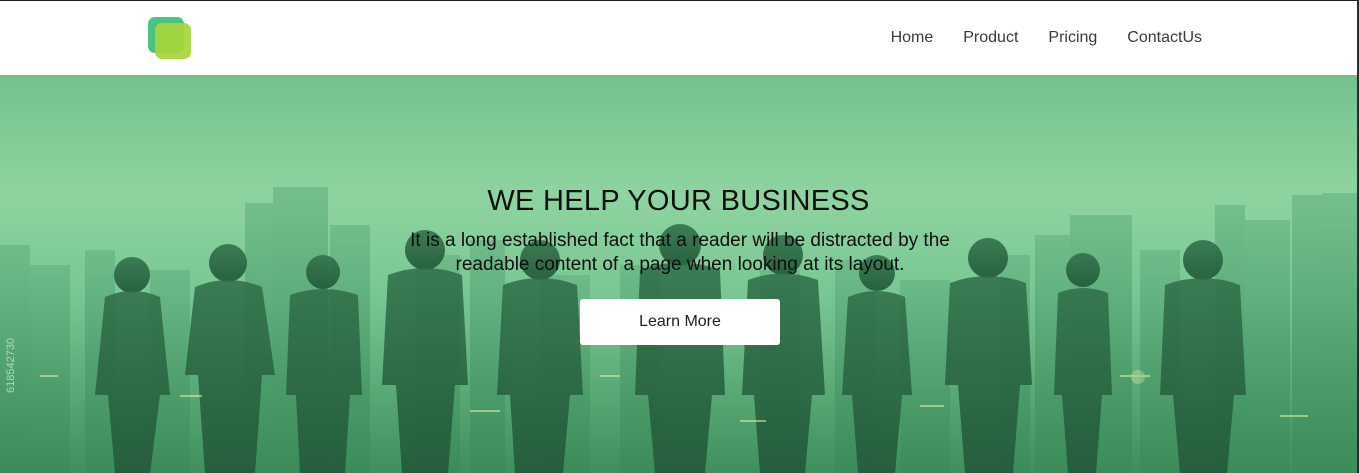 Image resolution: width=1359 pixels, height=473 pixels. What do you see at coordinates (11, 365) in the screenshot?
I see `stock-watermark-id: 618542730` at bounding box center [11, 365].